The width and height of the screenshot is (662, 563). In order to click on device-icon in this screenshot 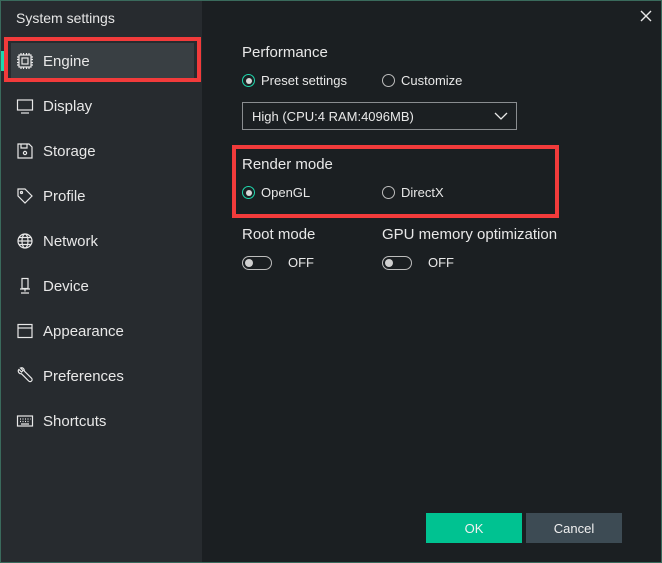, I will do `click(25, 286)`.